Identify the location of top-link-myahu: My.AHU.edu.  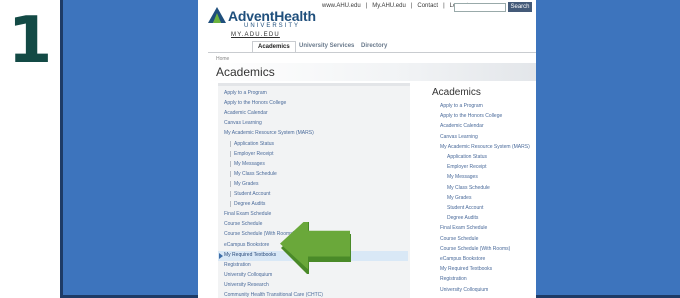
(389, 6).